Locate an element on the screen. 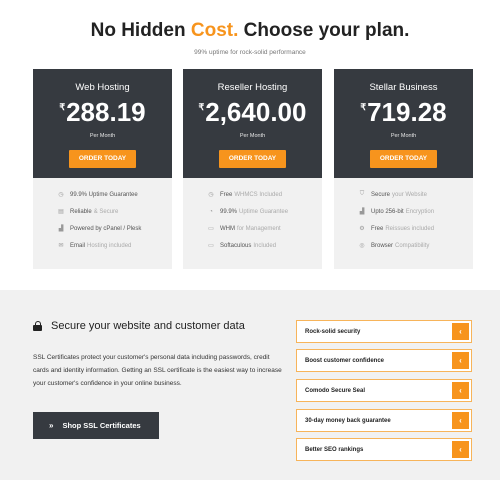  plan-name: Stellar Business is located at coordinates (403, 87).